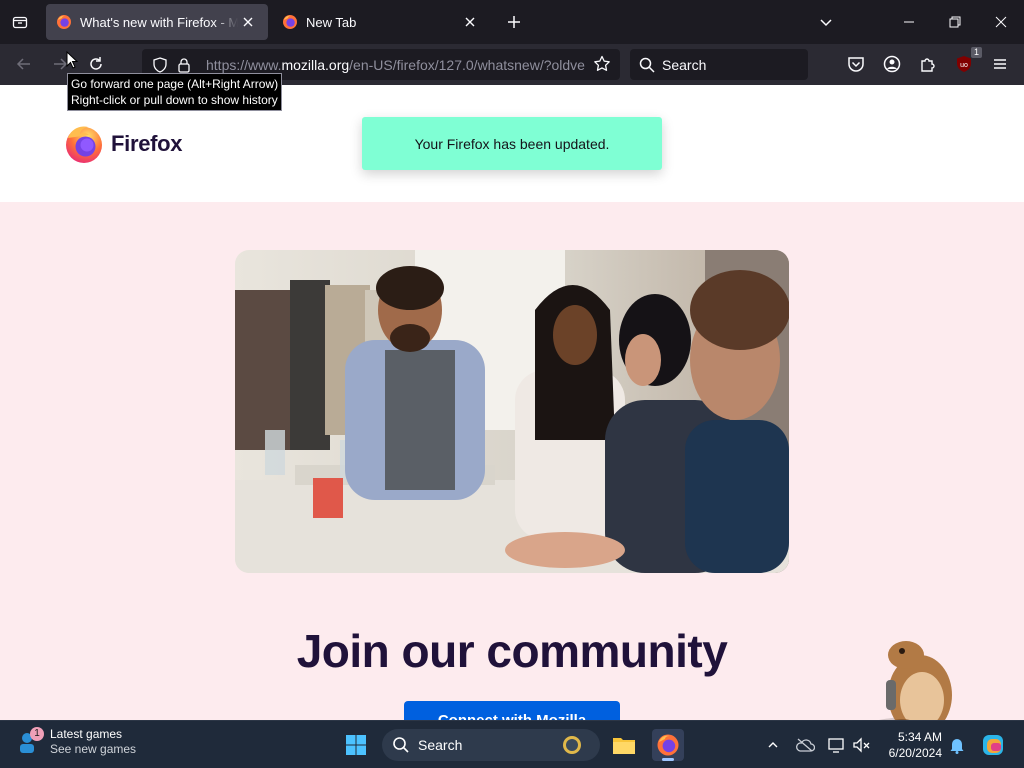 This screenshot has width=1024, height=768. I want to click on search-highlight-icon, so click(572, 745).